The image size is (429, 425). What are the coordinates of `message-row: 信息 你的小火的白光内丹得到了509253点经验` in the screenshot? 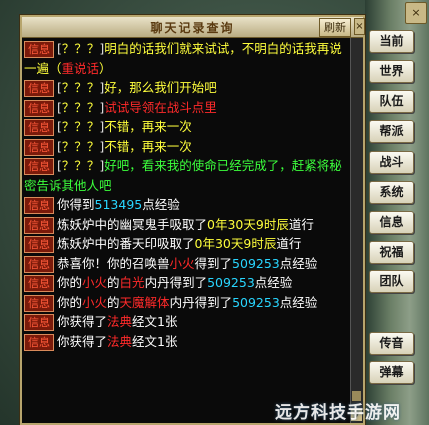 It's located at (186, 283).